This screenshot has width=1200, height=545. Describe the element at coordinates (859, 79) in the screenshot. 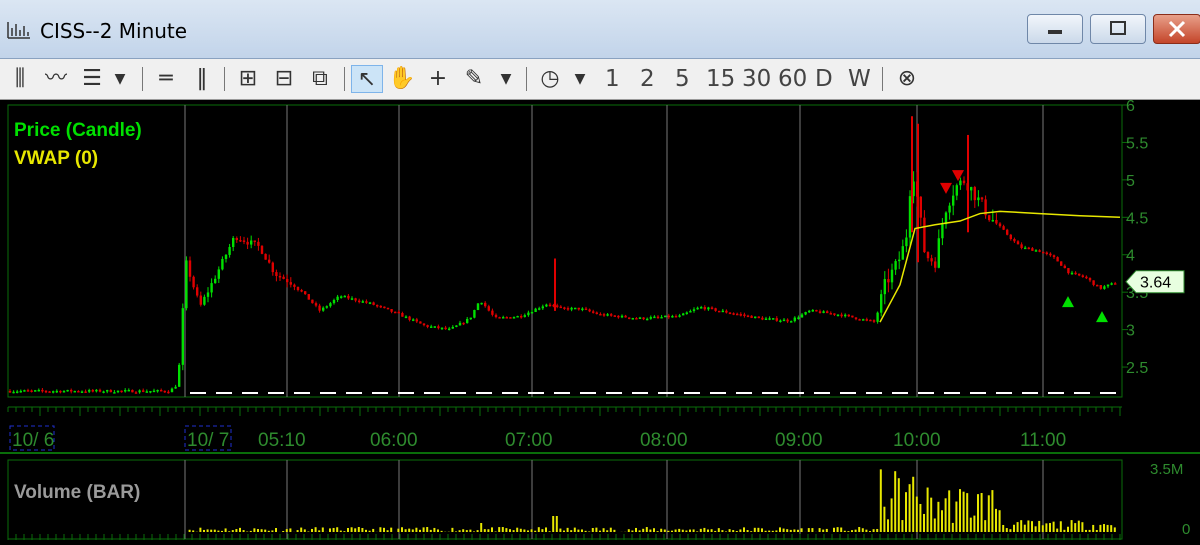

I see `timeframe-weekly: W` at that location.